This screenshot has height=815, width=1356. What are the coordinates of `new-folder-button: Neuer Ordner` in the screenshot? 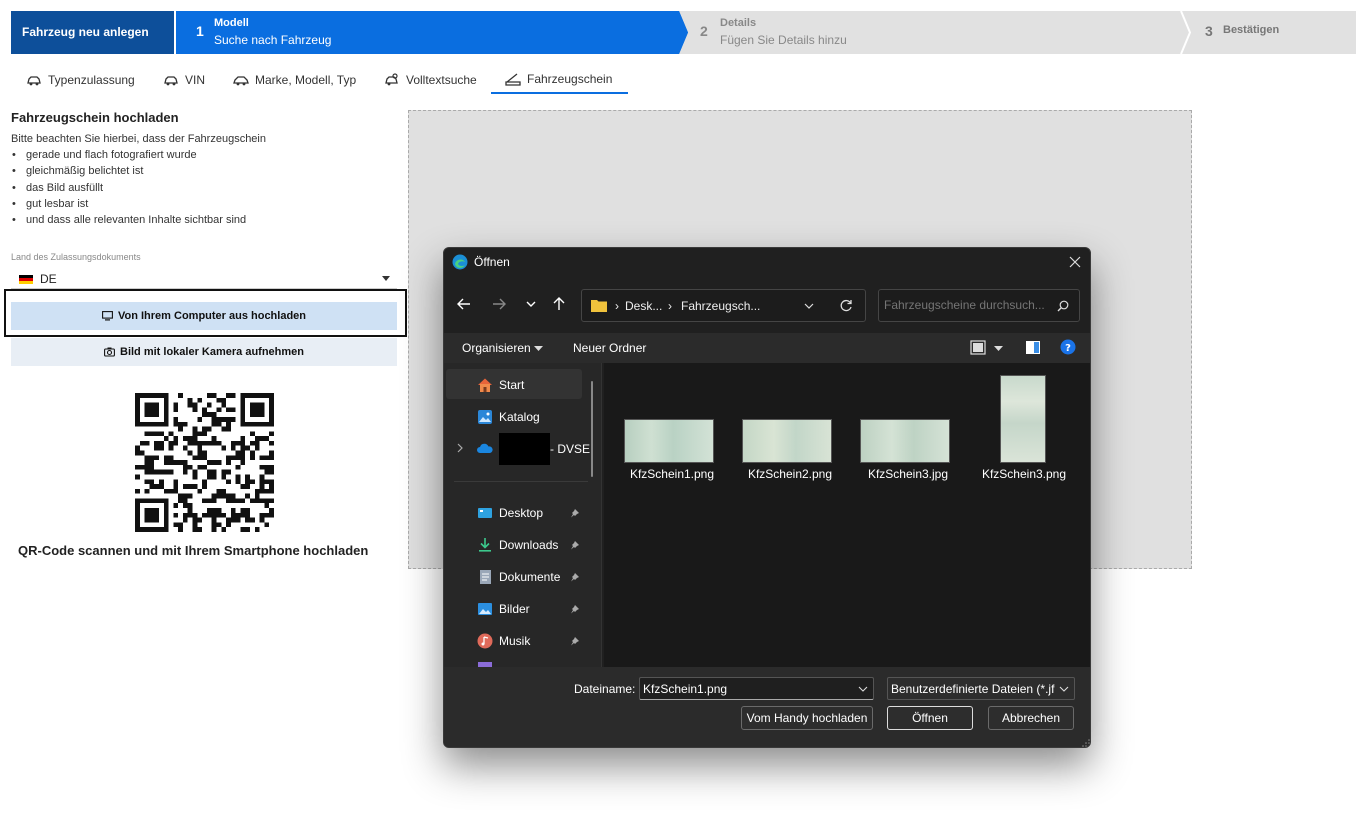 It's located at (609, 348).